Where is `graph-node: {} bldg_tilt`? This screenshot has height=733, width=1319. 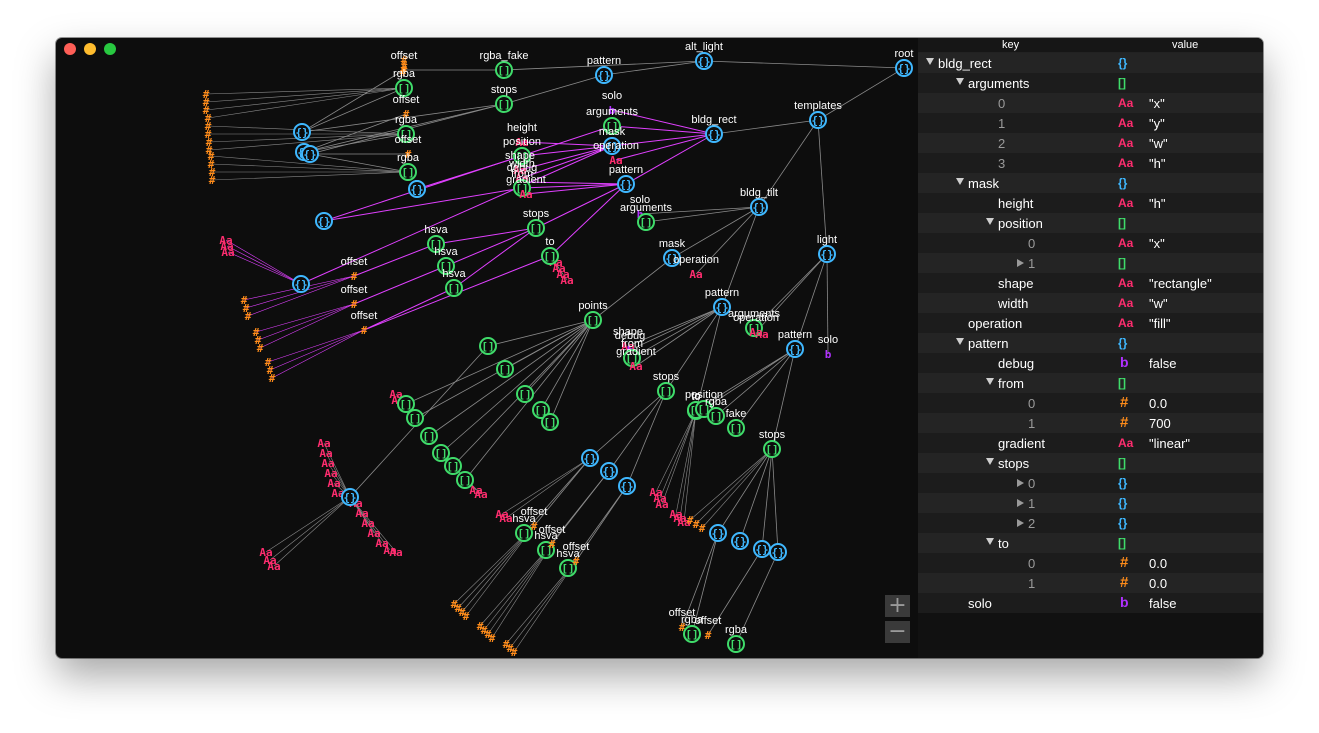
graph-node: {} bldg_tilt is located at coordinates (759, 201).